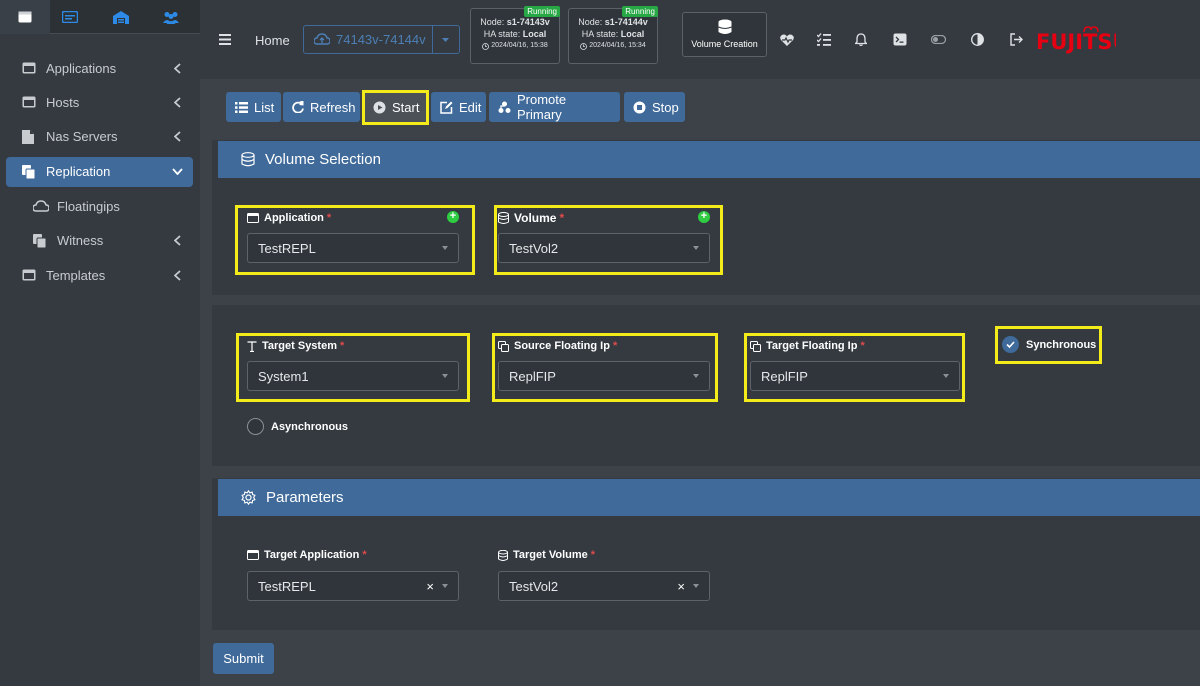  Describe the element at coordinates (99, 103) in the screenshot. I see `sidebar-item-hosts: Hosts` at that location.